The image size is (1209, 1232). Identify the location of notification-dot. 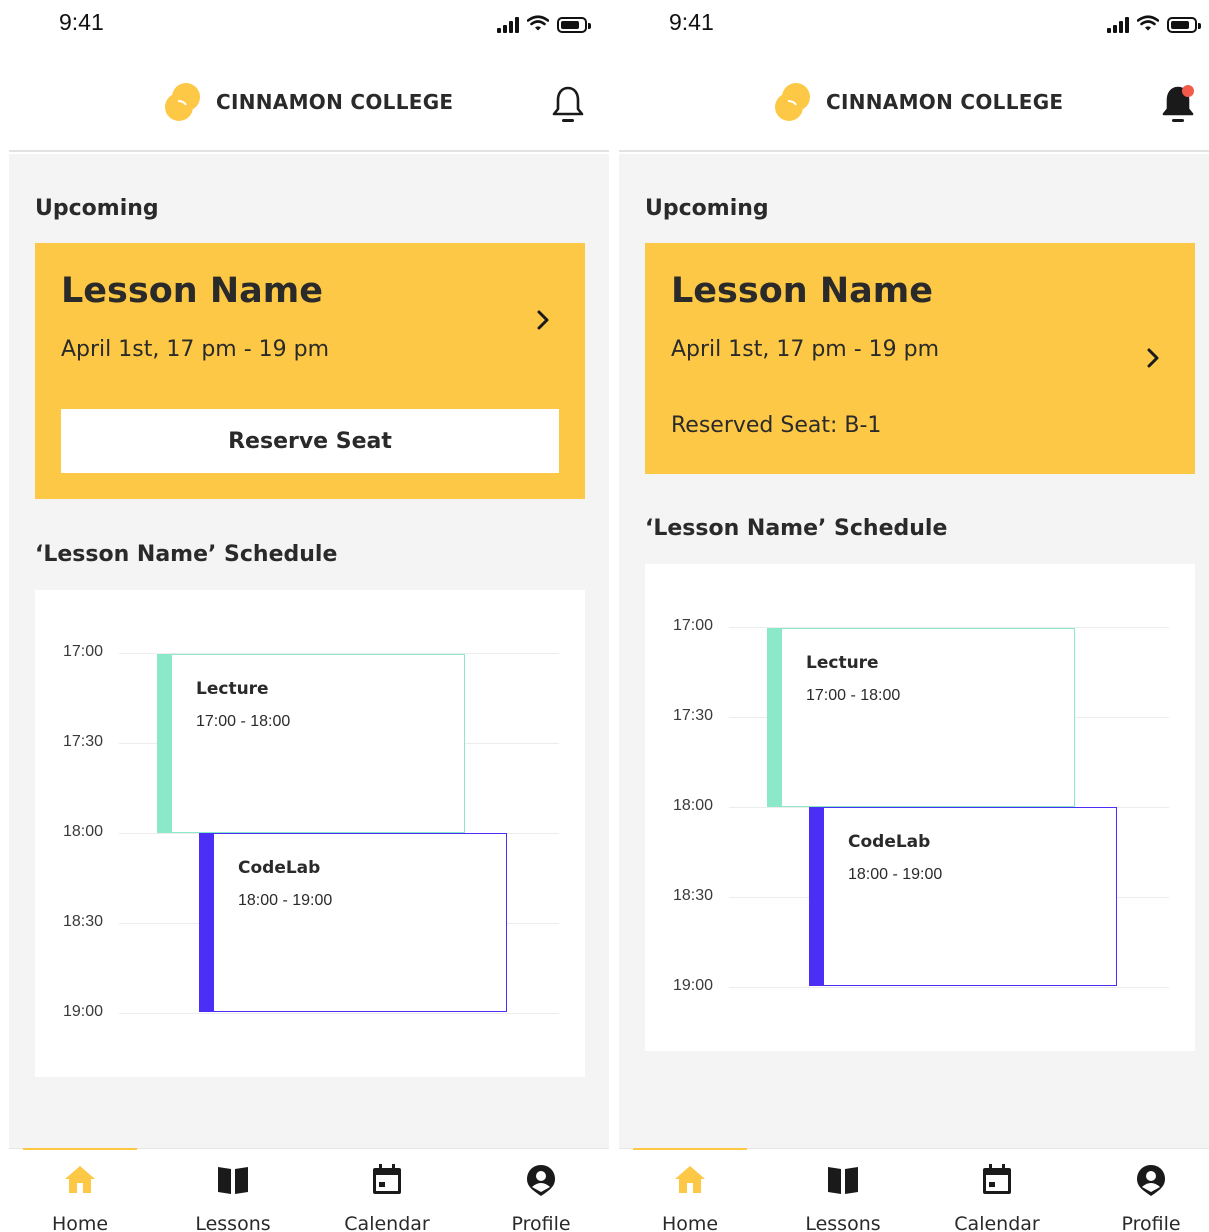
(1188, 91).